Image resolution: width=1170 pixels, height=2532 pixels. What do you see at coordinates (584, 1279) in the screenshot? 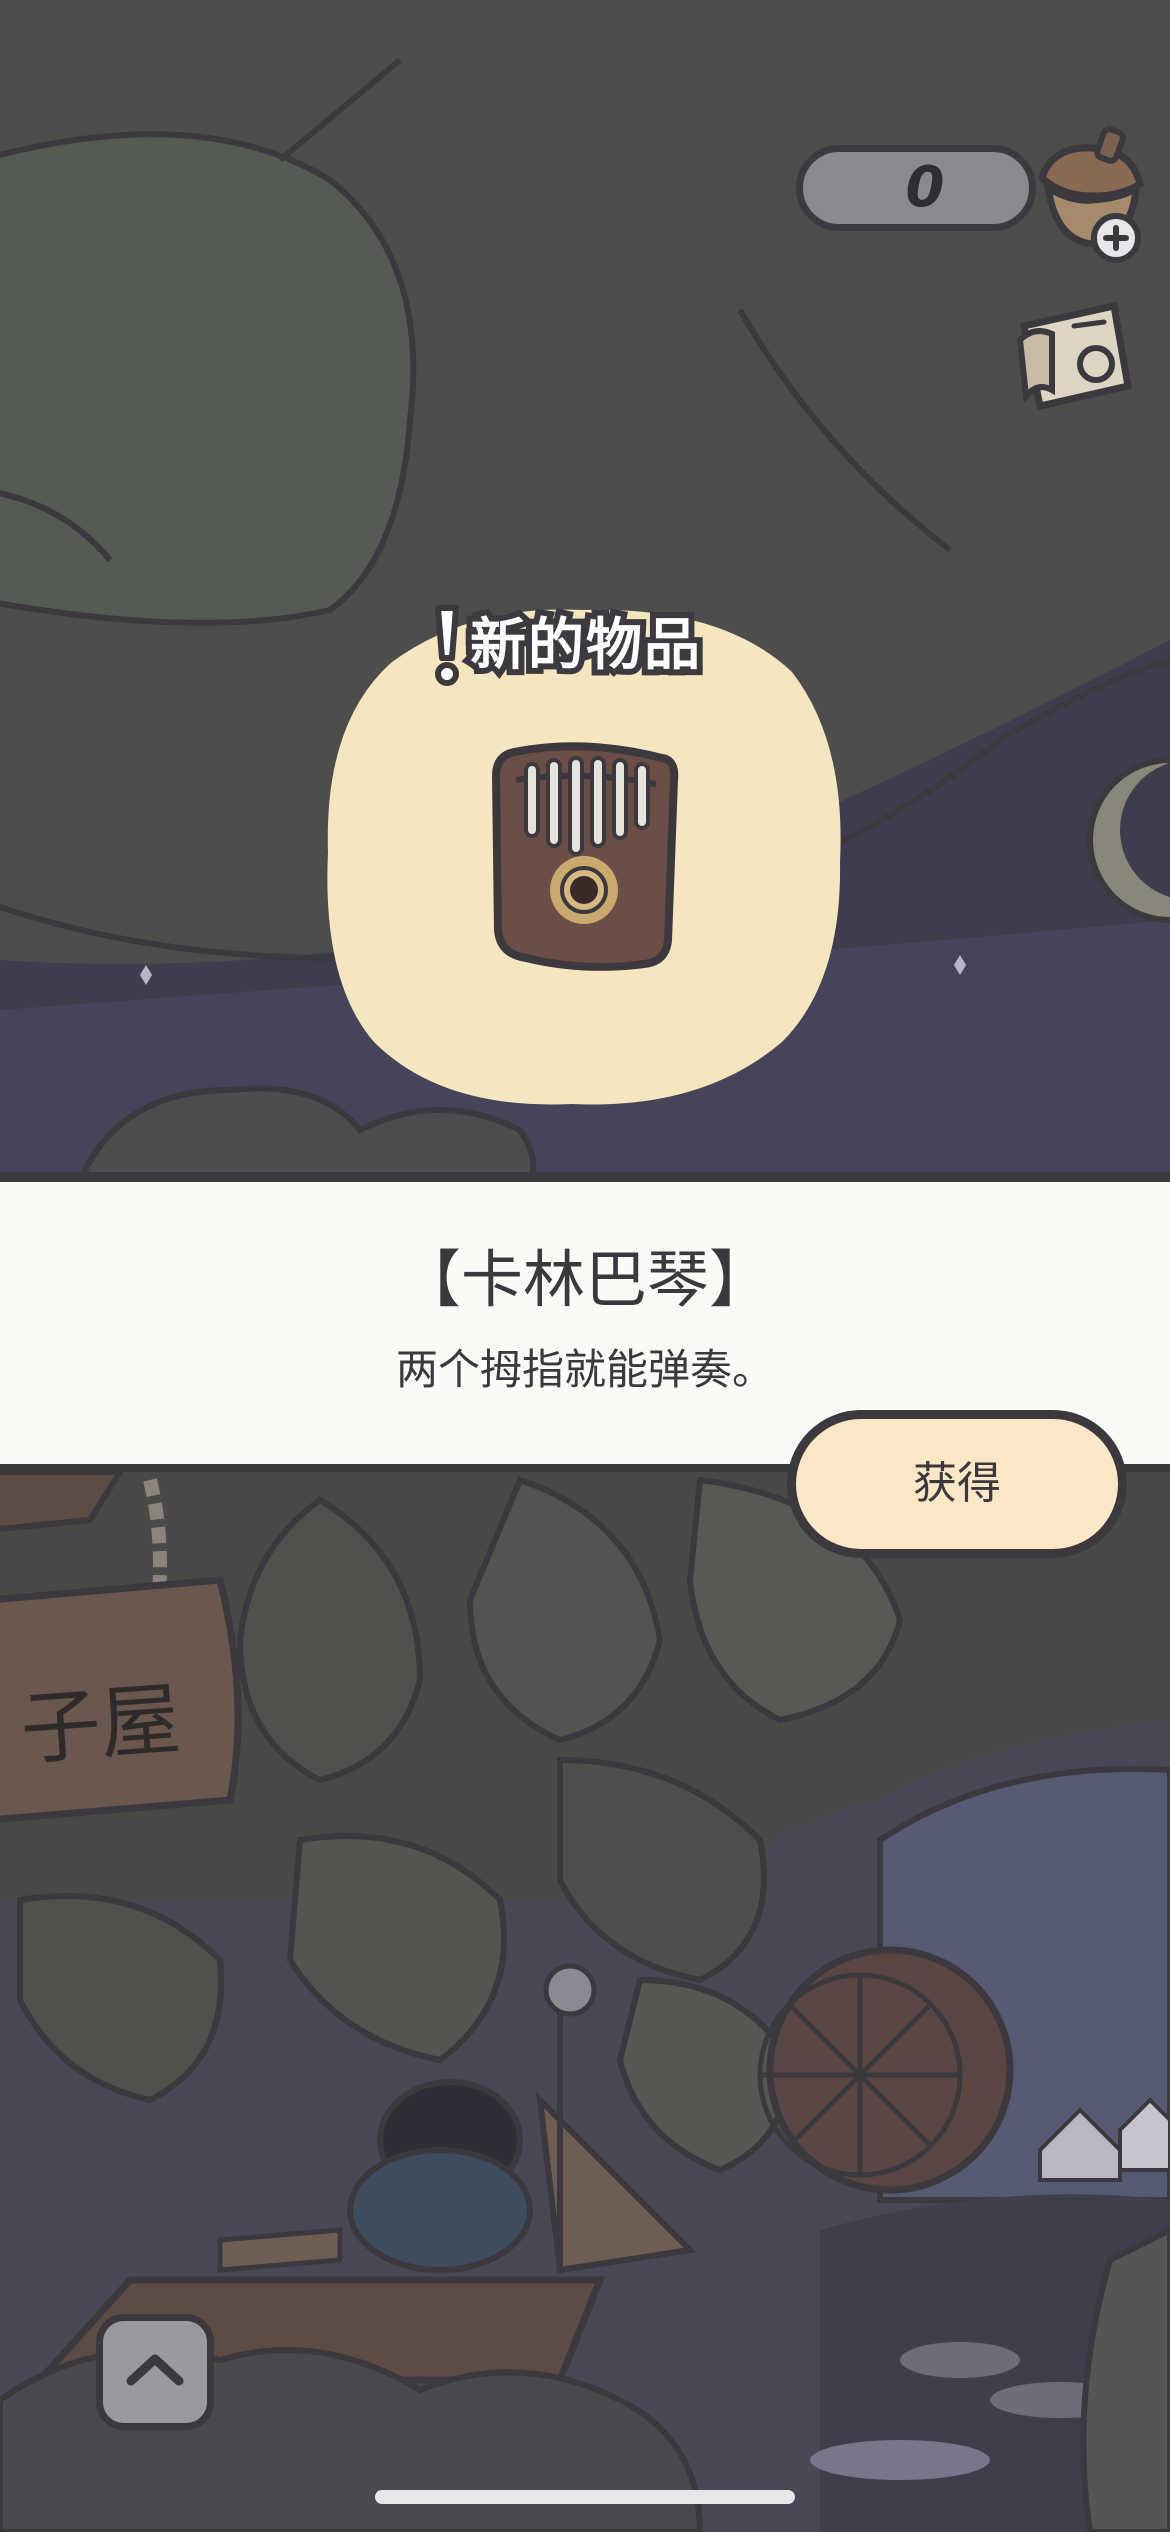
I see `item-name: 【卡林巴琴】` at bounding box center [584, 1279].